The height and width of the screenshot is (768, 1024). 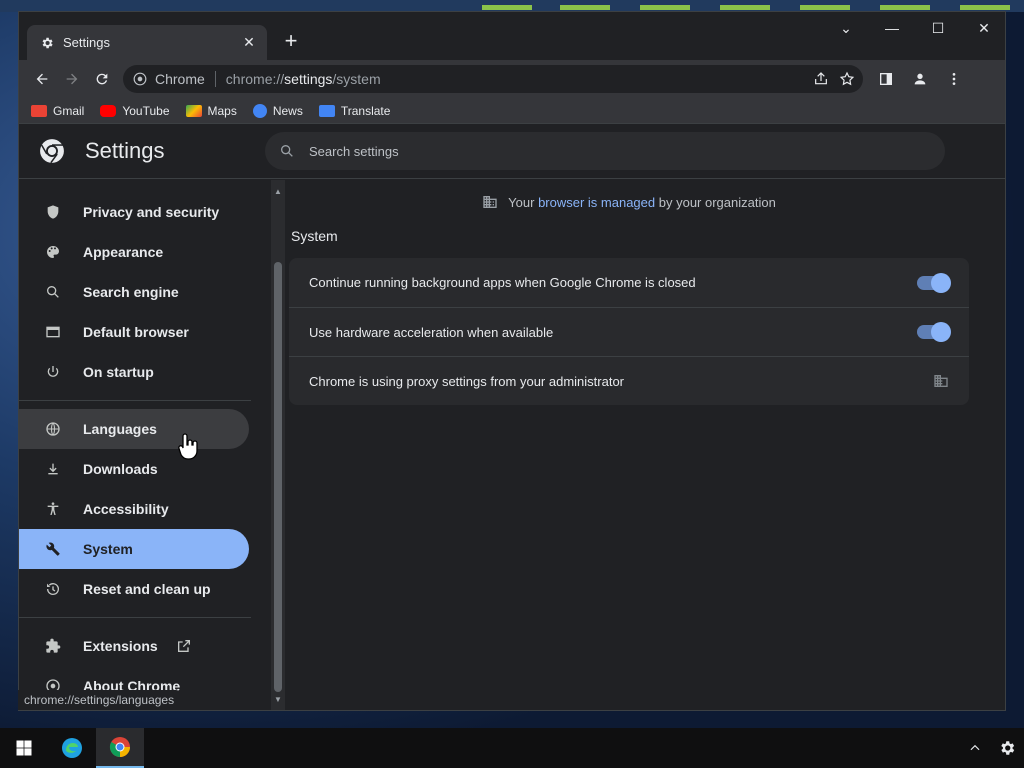 I want to click on sidebar-item-label: Appearance, so click(x=123, y=252).